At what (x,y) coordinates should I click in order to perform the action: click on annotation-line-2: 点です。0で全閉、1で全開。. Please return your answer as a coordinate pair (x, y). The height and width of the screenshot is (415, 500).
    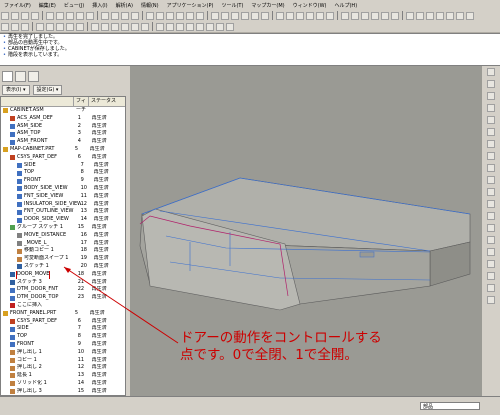
    Looking at the image, I should click on (269, 355).